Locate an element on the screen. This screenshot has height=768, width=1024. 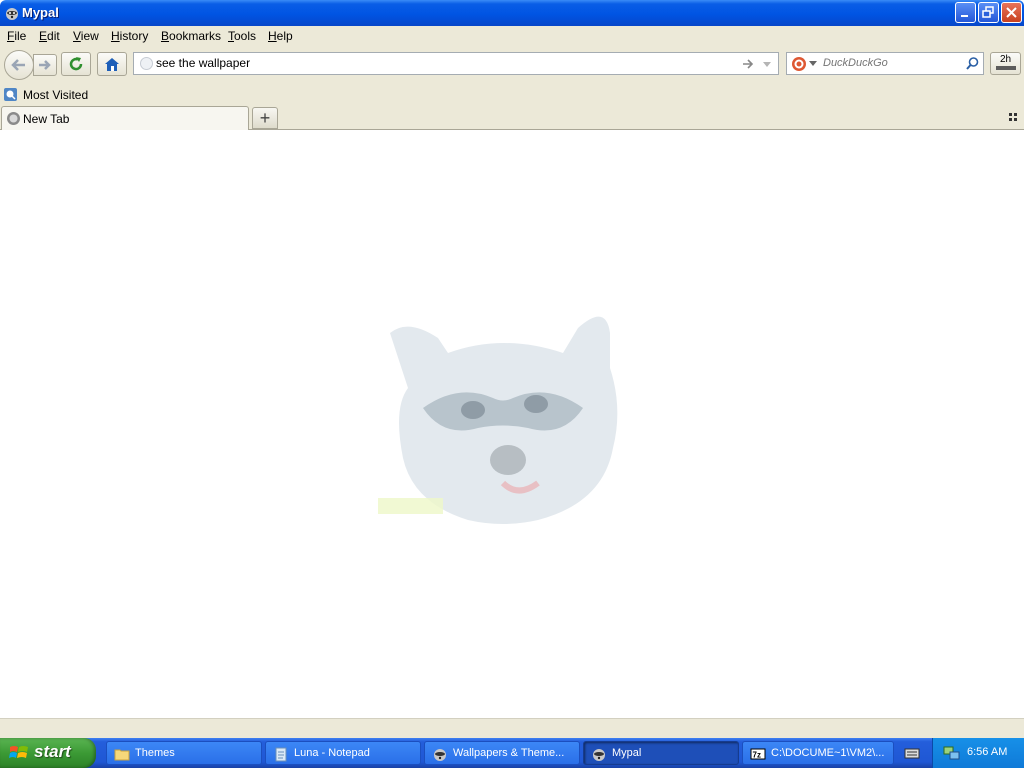
forward-arrow-icon is located at coordinates (45, 65).